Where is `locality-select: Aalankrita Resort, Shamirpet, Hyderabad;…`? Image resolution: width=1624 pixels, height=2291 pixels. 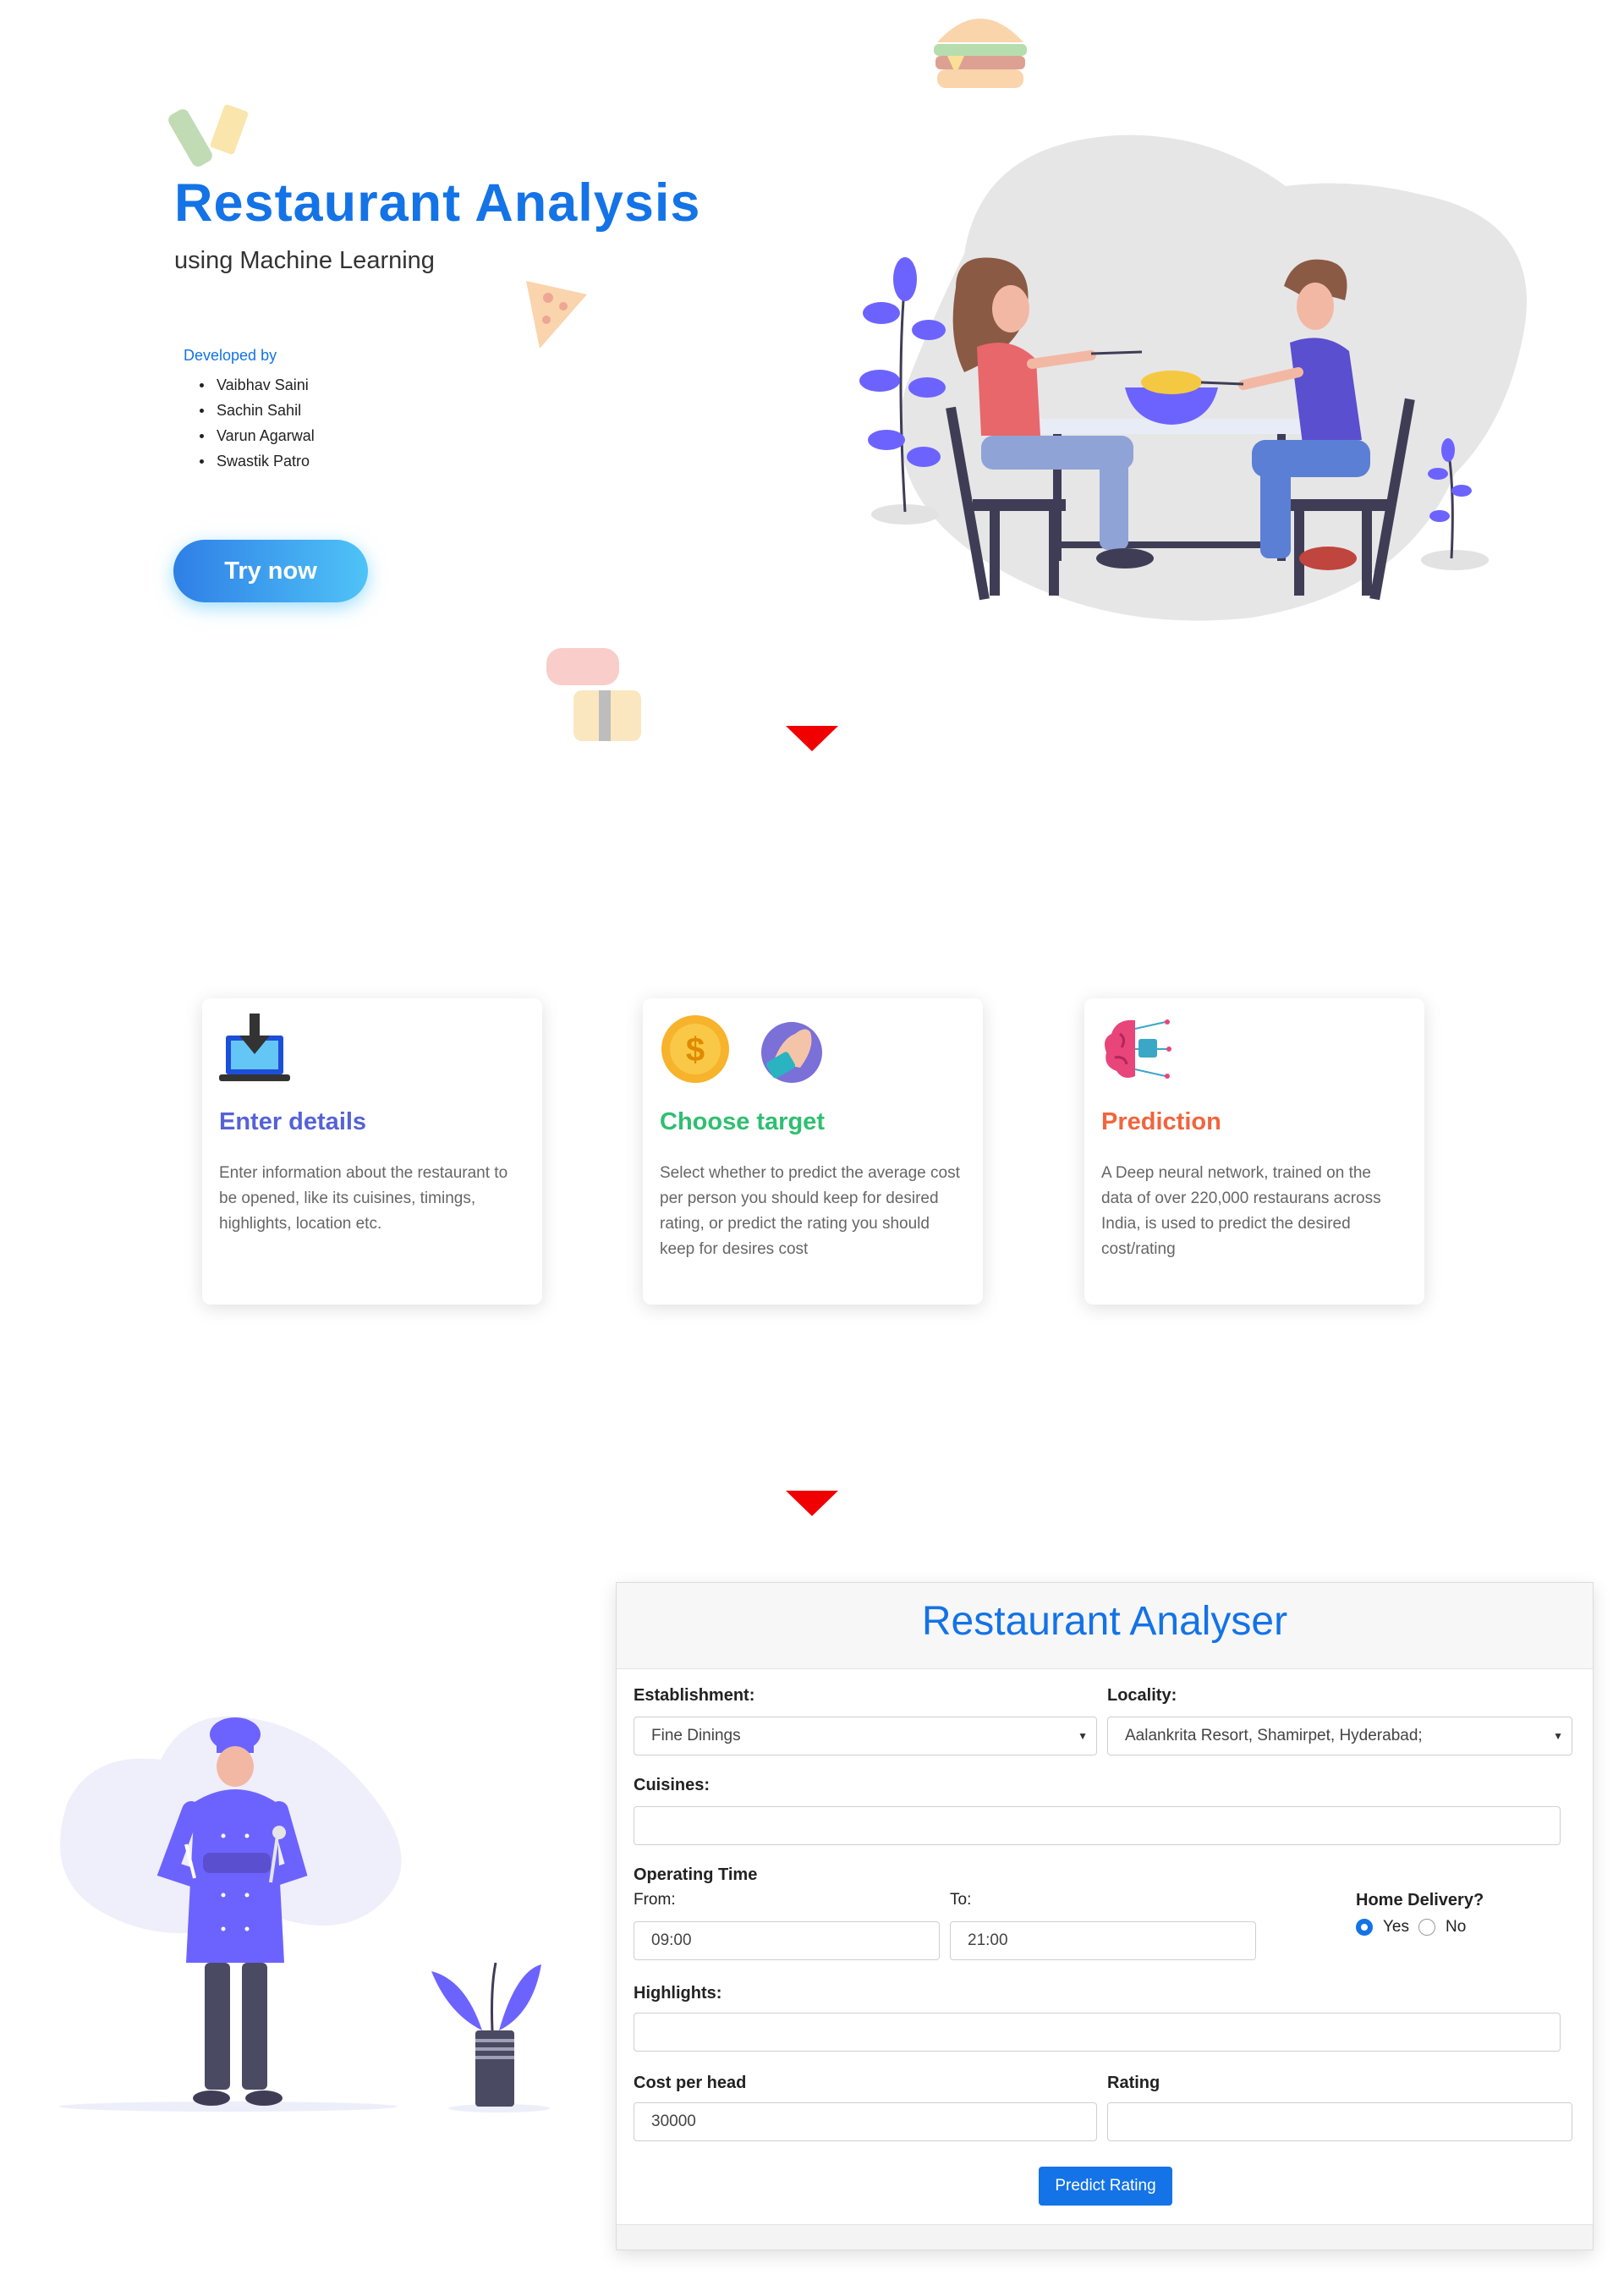 locality-select: Aalankrita Resort, Shamirpet, Hyderabad;… is located at coordinates (1339, 1736).